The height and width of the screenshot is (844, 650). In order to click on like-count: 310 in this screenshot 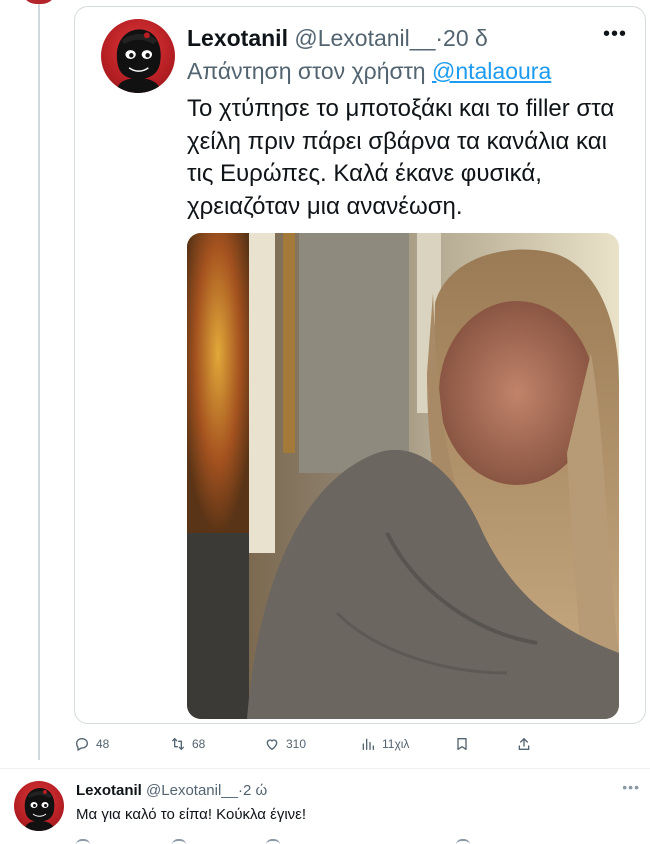, I will do `click(296, 744)`.